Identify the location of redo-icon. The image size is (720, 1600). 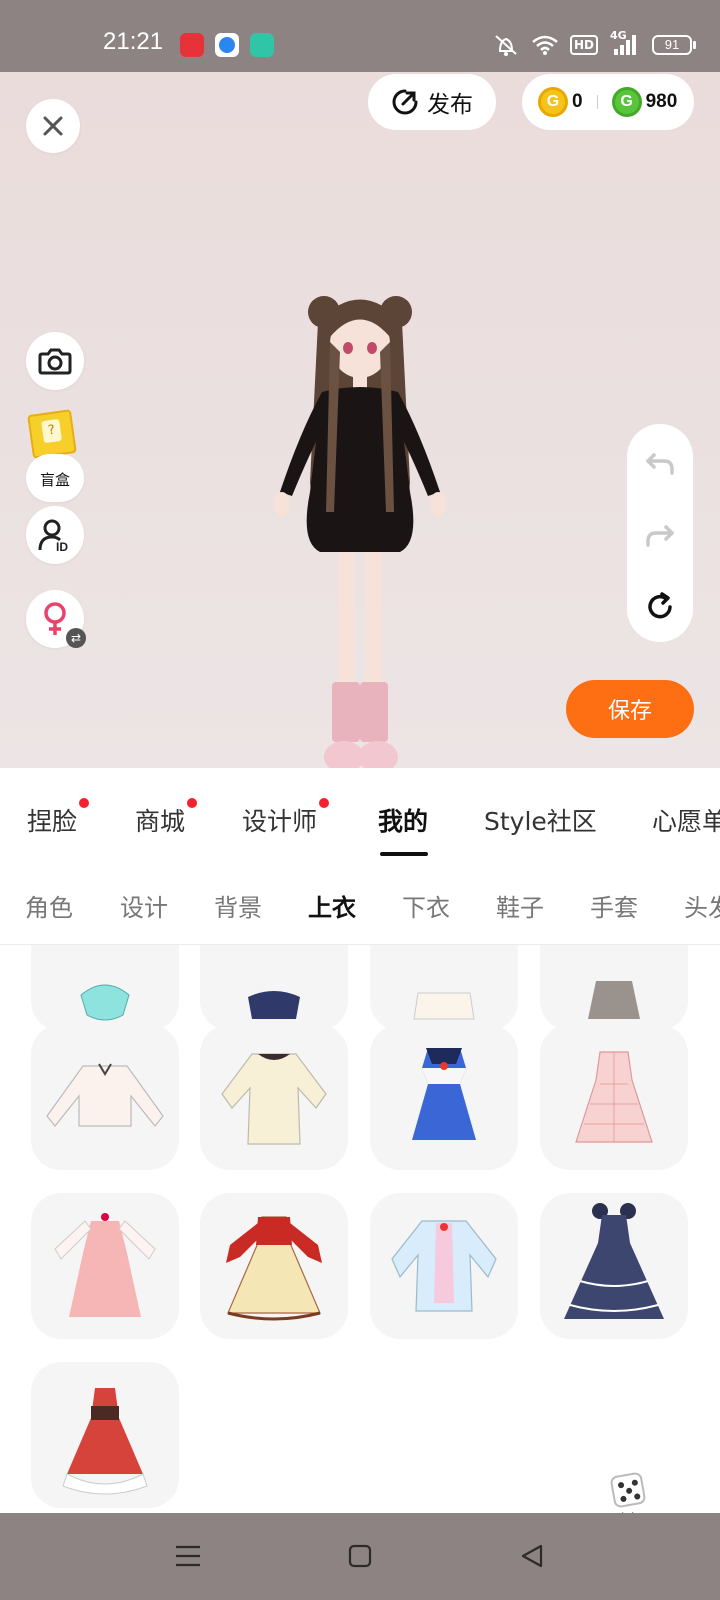
(660, 536).